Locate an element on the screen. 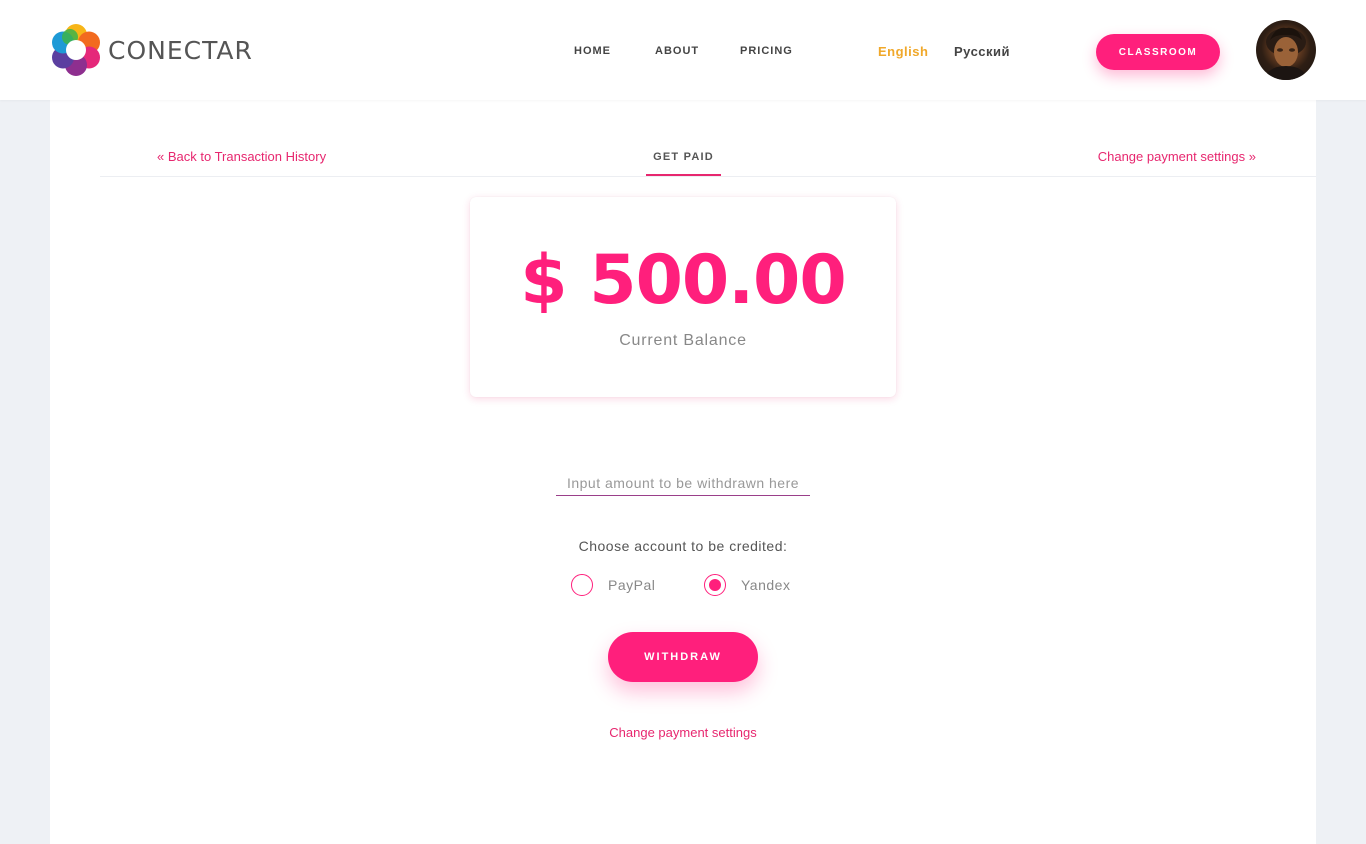 The image size is (1366, 844). balance-card: $ 500.00 is located at coordinates (683, 297).